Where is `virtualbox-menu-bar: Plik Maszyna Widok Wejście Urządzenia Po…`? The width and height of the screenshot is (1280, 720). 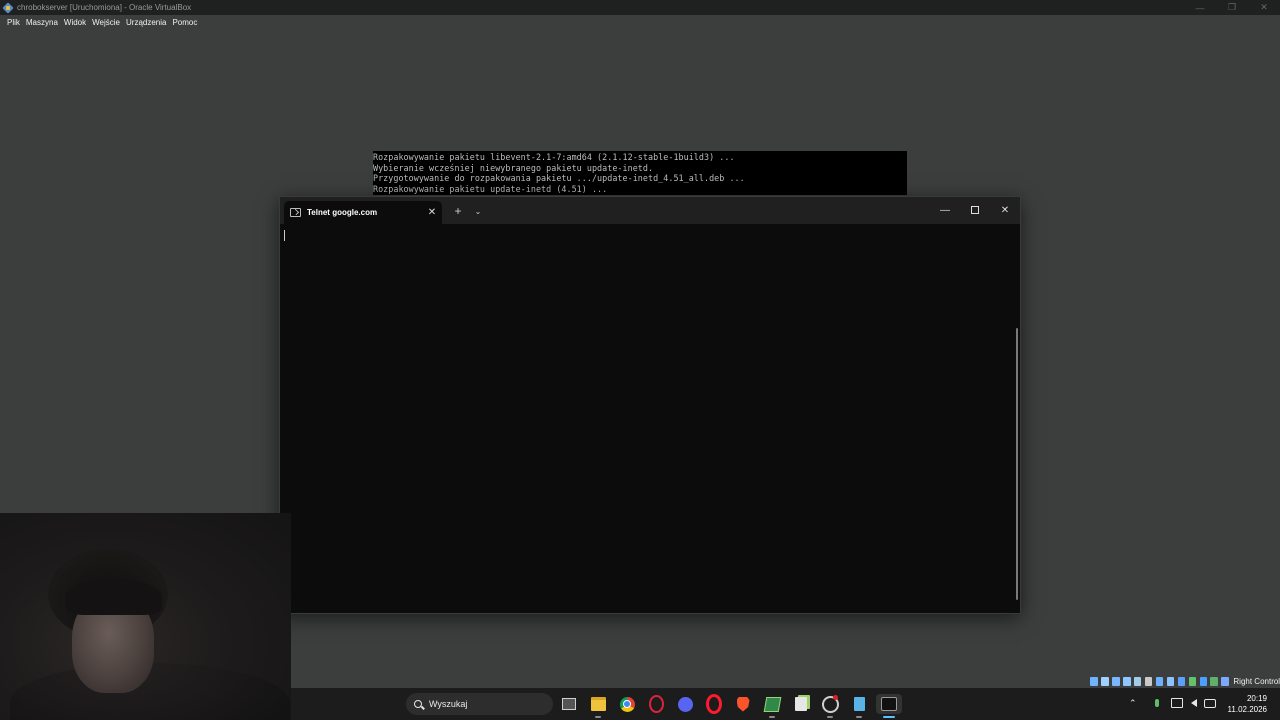 virtualbox-menu-bar: Plik Maszyna Widok Wejście Urządzenia Po… is located at coordinates (640, 22).